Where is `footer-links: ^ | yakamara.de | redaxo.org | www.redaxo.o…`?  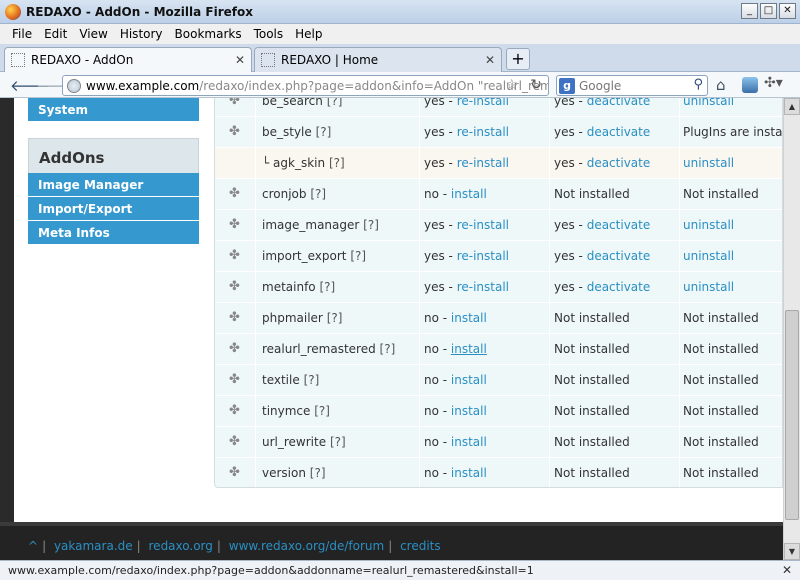
footer-links: ^ | yakamara.de | redaxo.org | www.redaxo.o… is located at coordinates (234, 546).